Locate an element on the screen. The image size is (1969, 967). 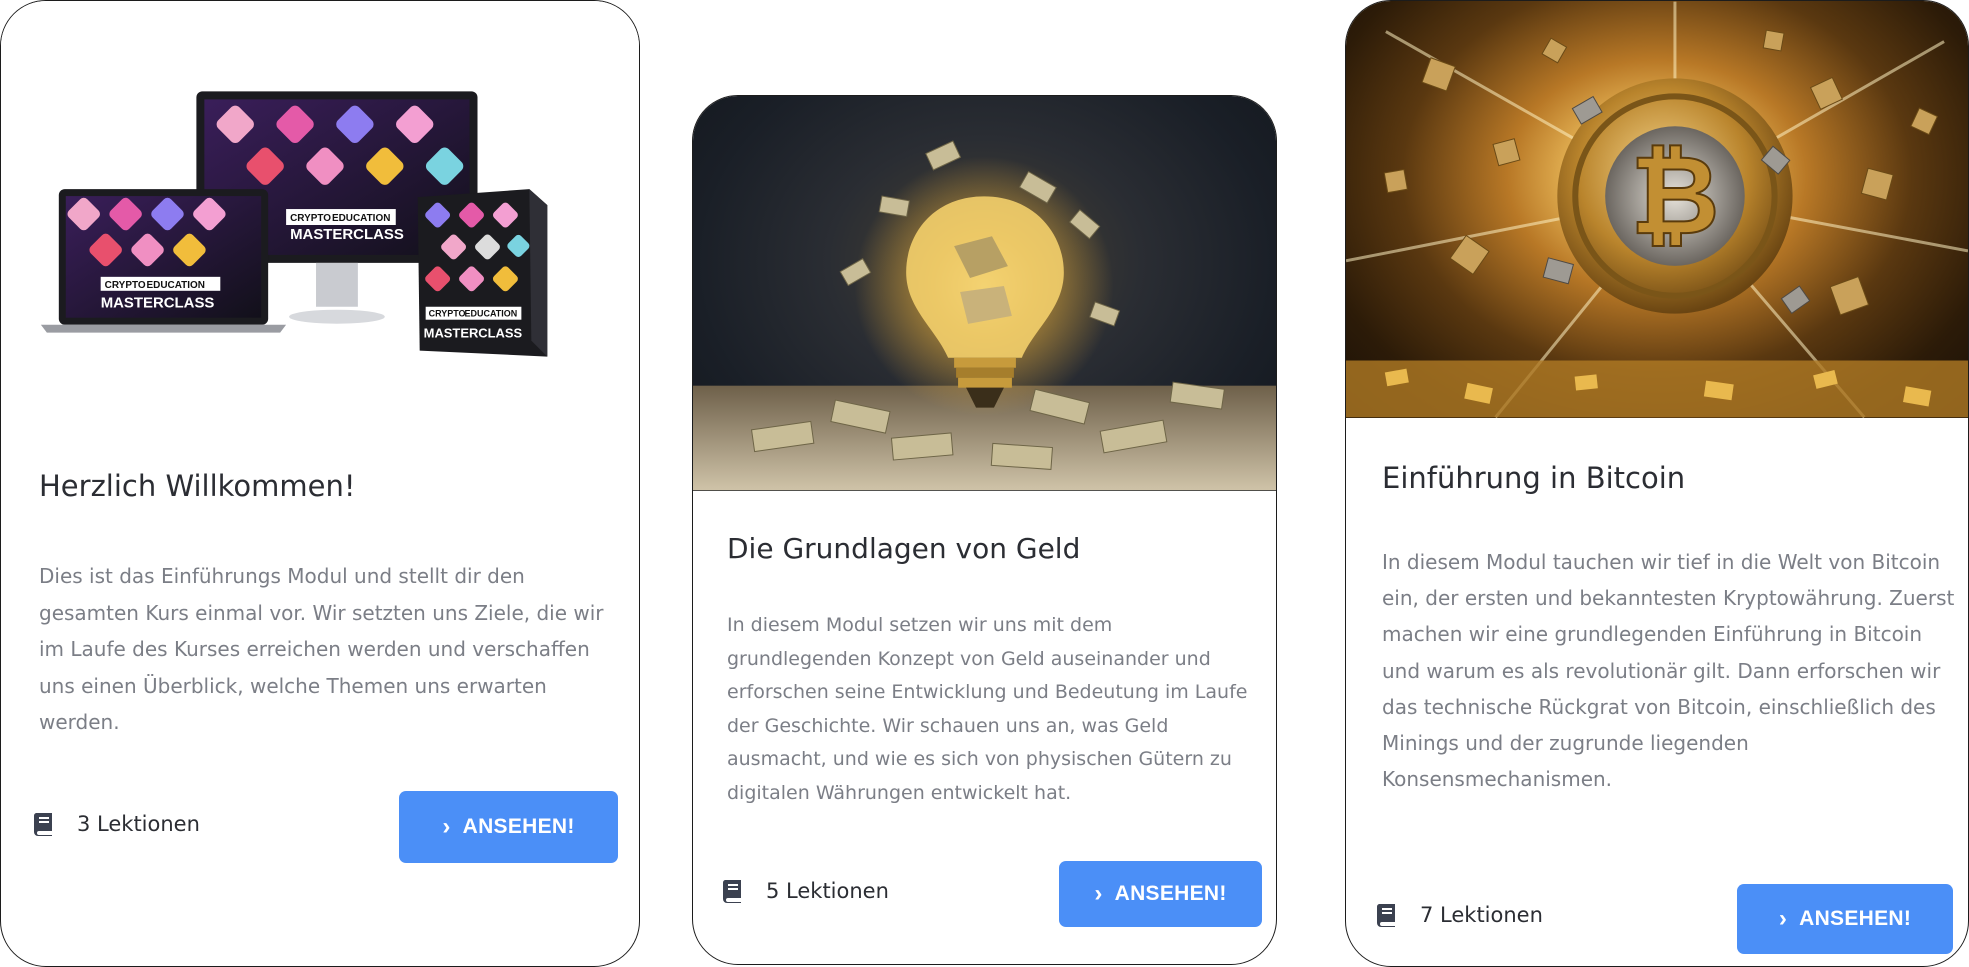
lightbulb-money-image is located at coordinates (984, 293).